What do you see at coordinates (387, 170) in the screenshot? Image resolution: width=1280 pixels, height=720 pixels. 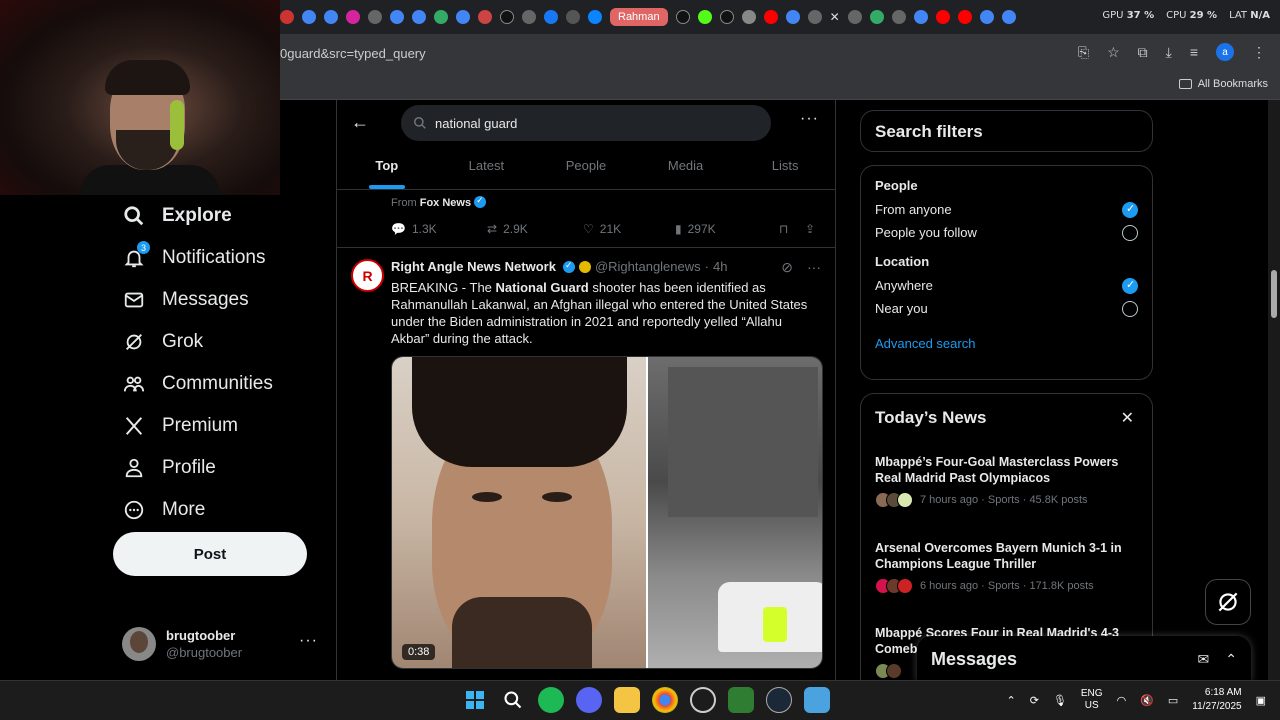 I see `tab-top: Top` at bounding box center [387, 170].